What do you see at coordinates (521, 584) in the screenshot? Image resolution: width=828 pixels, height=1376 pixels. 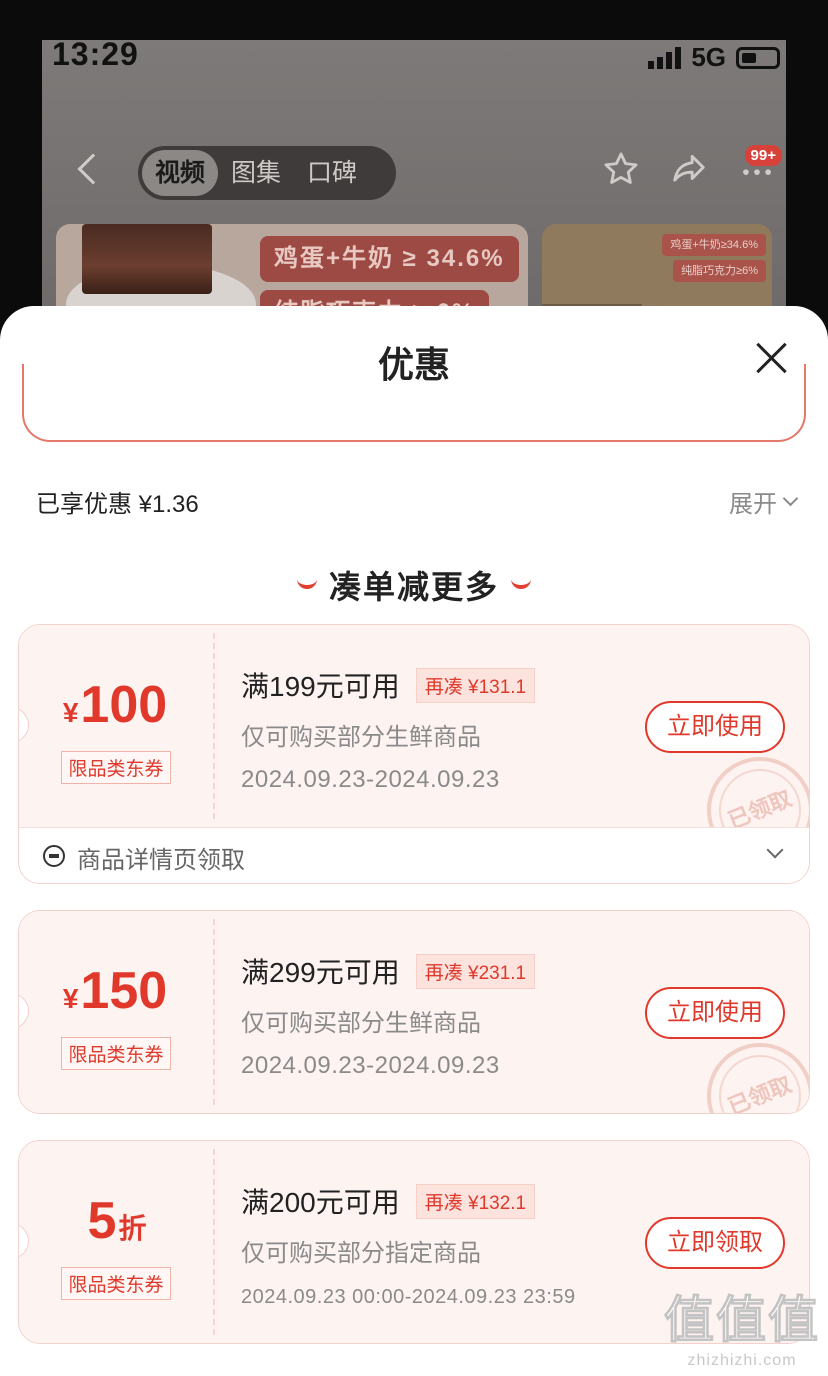 I see `smile-right-icon` at bounding box center [521, 584].